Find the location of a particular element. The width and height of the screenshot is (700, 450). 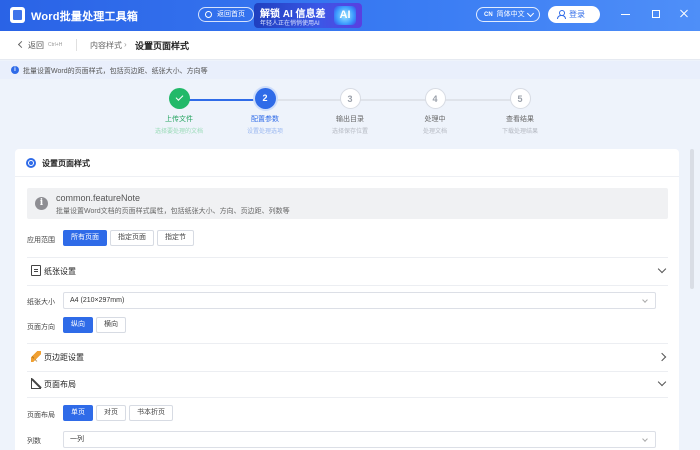

step-results: 5 查看结果 下载处理结果 is located at coordinates (520, 111).